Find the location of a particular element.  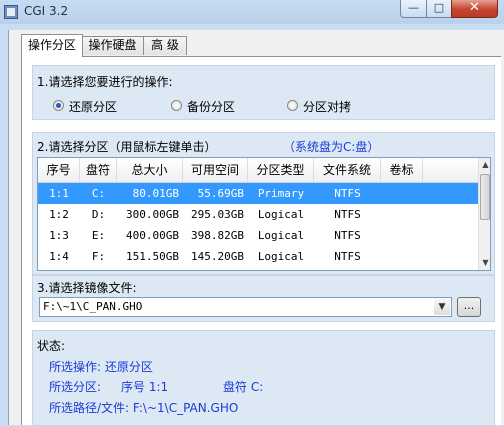

title-bar: CGI 3.2 — □ ✕ is located at coordinates (252, 12).